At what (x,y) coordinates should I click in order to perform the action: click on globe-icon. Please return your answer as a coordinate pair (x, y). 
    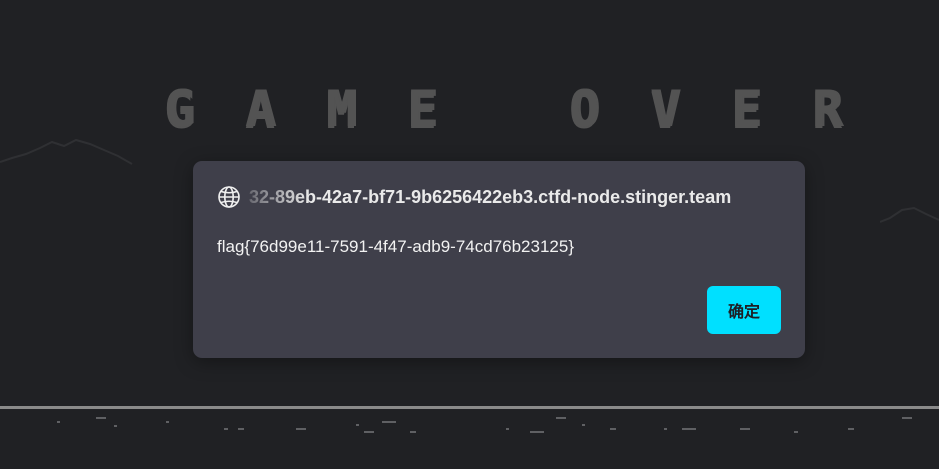
    Looking at the image, I should click on (229, 197).